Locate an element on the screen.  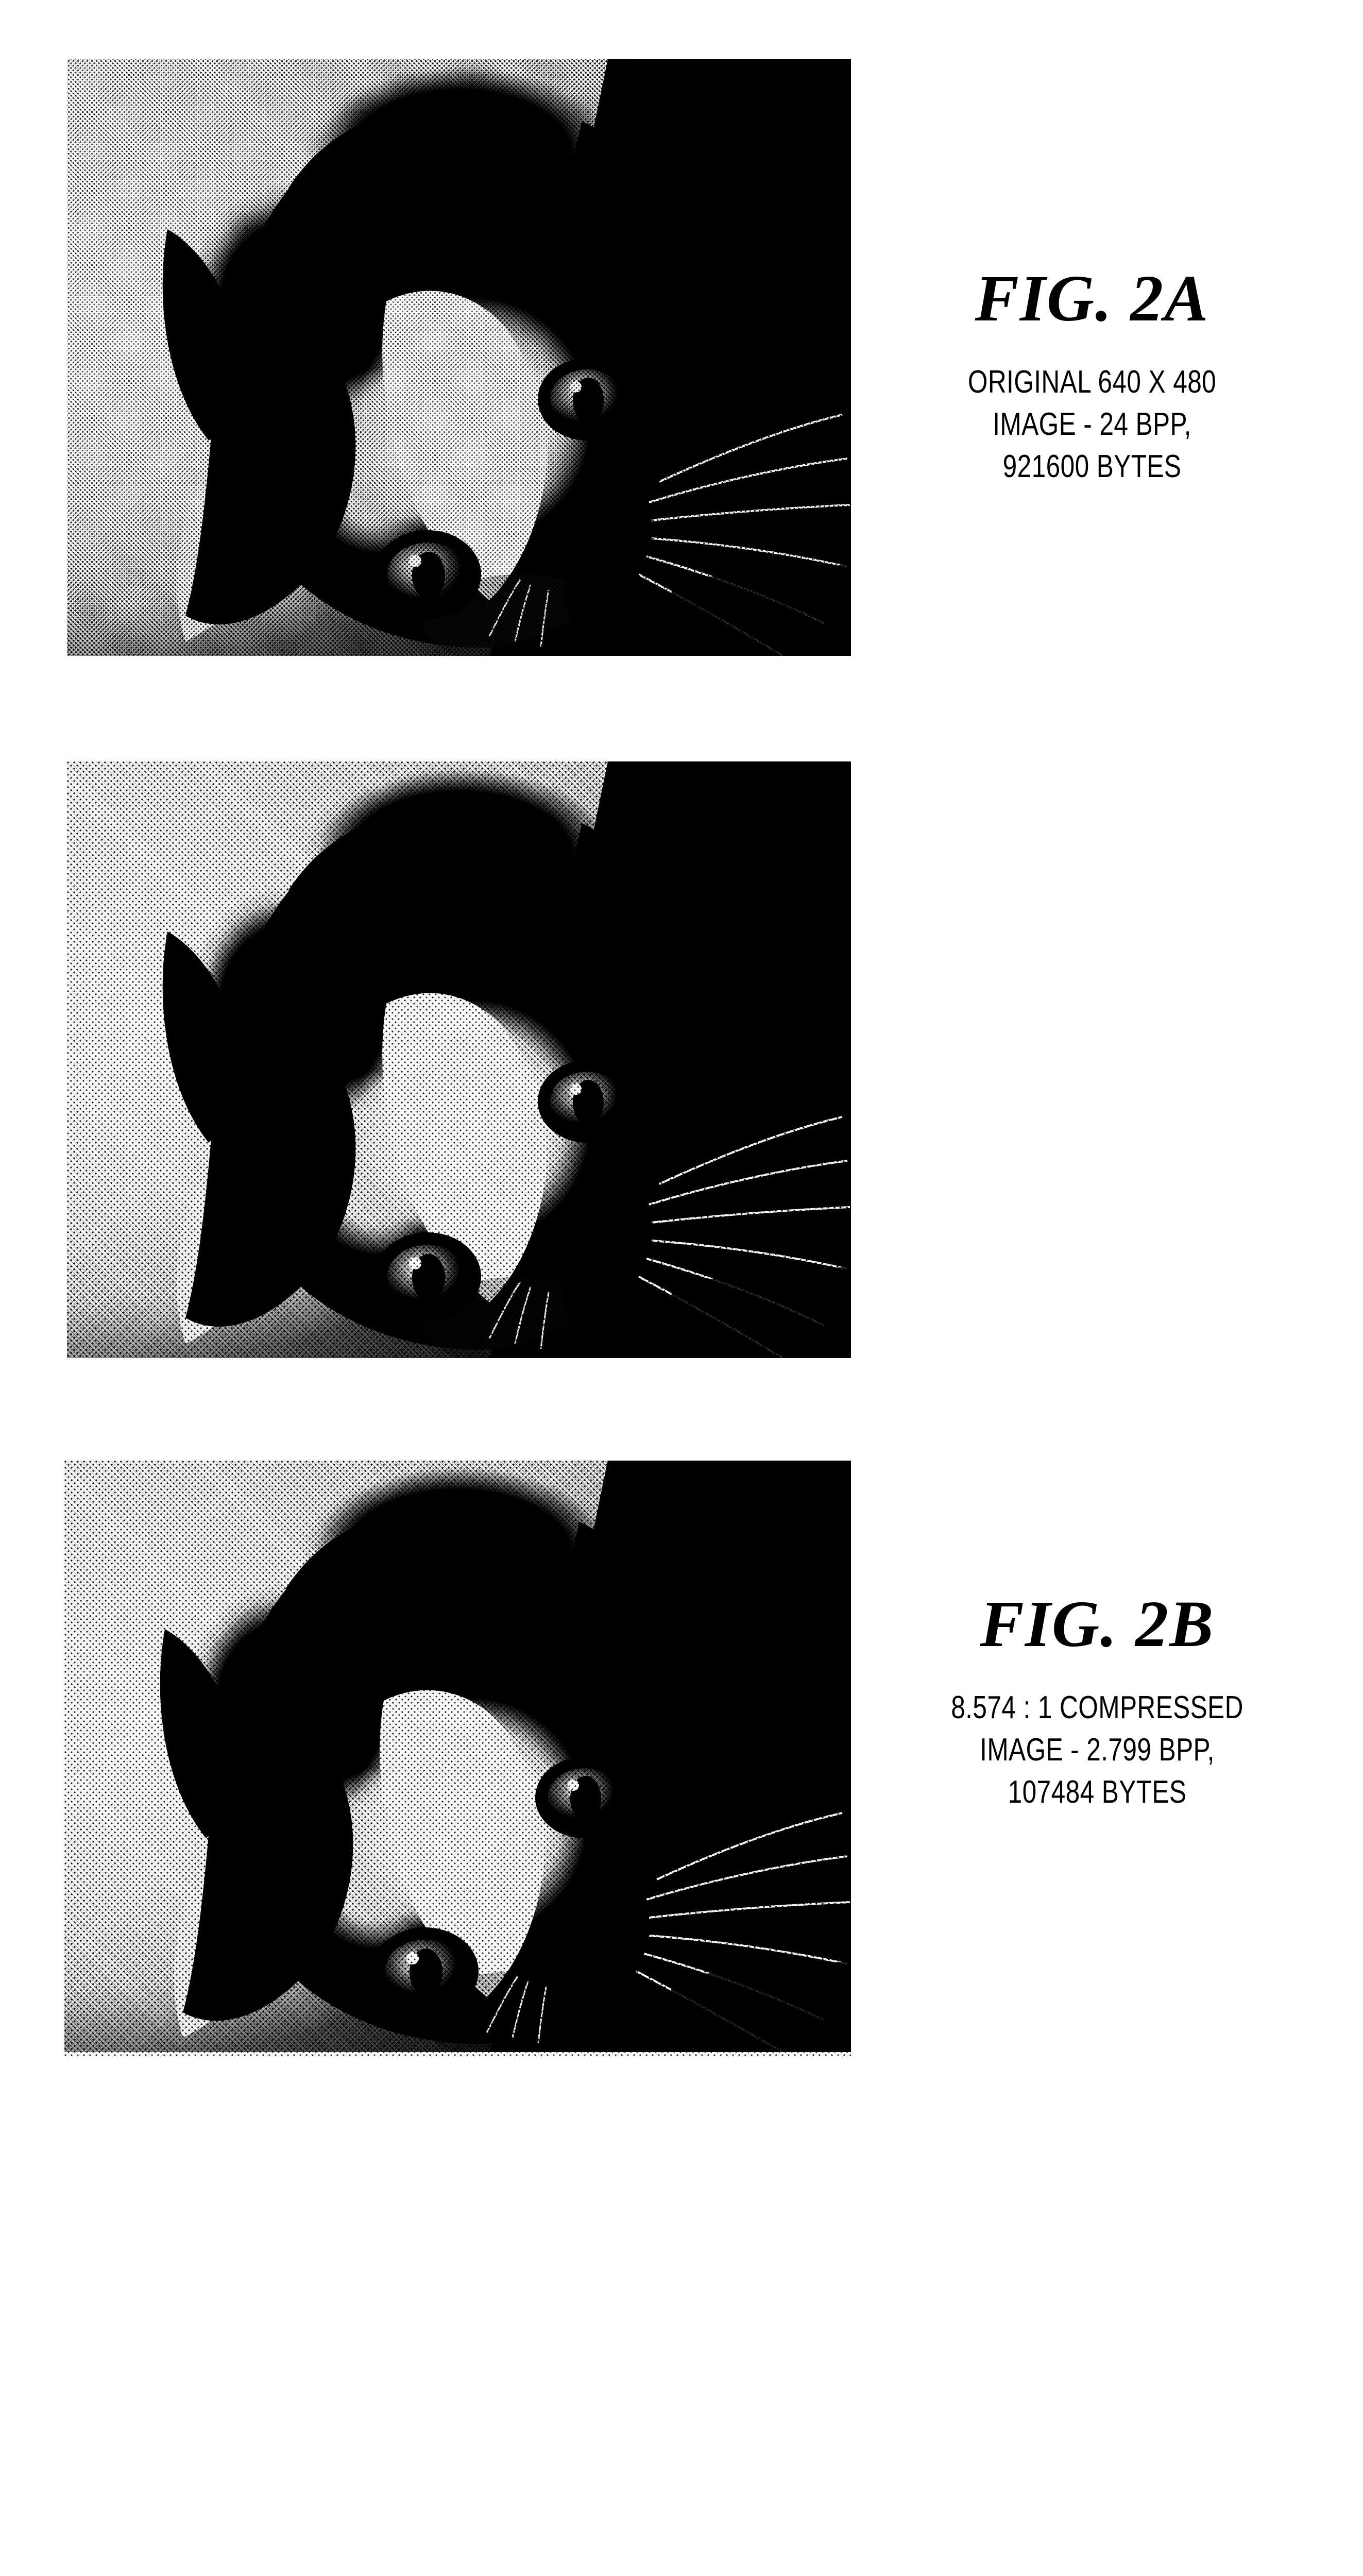
figure-label-2a: FIG. 2A is located at coordinates (1092, 298).